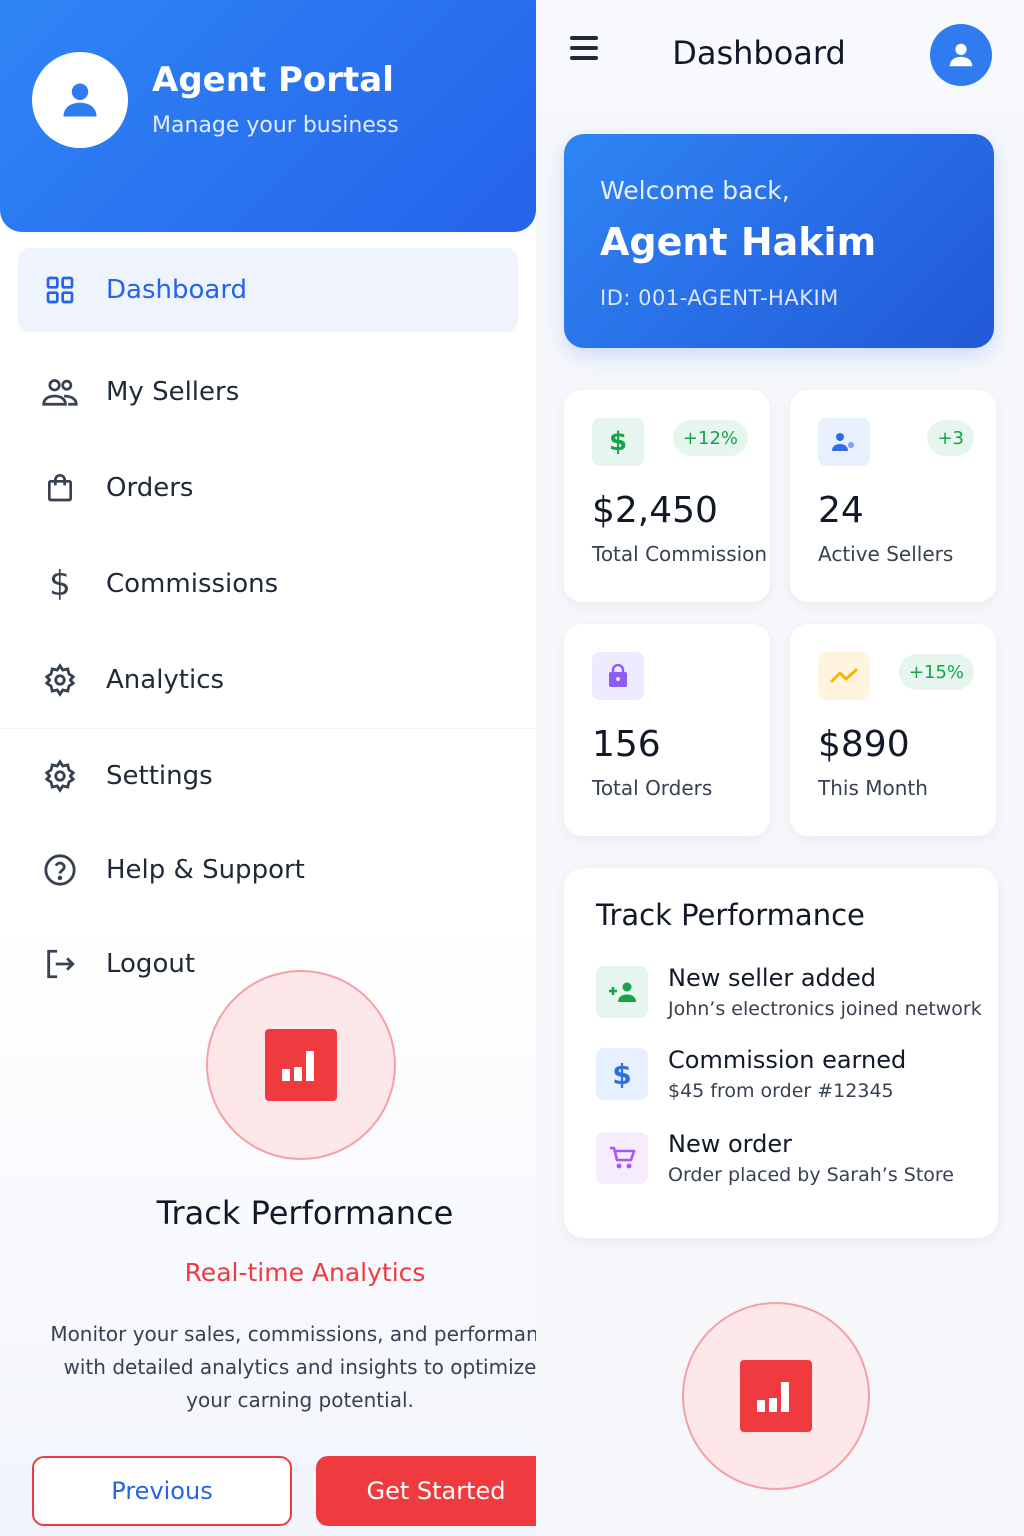  What do you see at coordinates (730, 915) in the screenshot?
I see `activity-title: Track Performance` at bounding box center [730, 915].